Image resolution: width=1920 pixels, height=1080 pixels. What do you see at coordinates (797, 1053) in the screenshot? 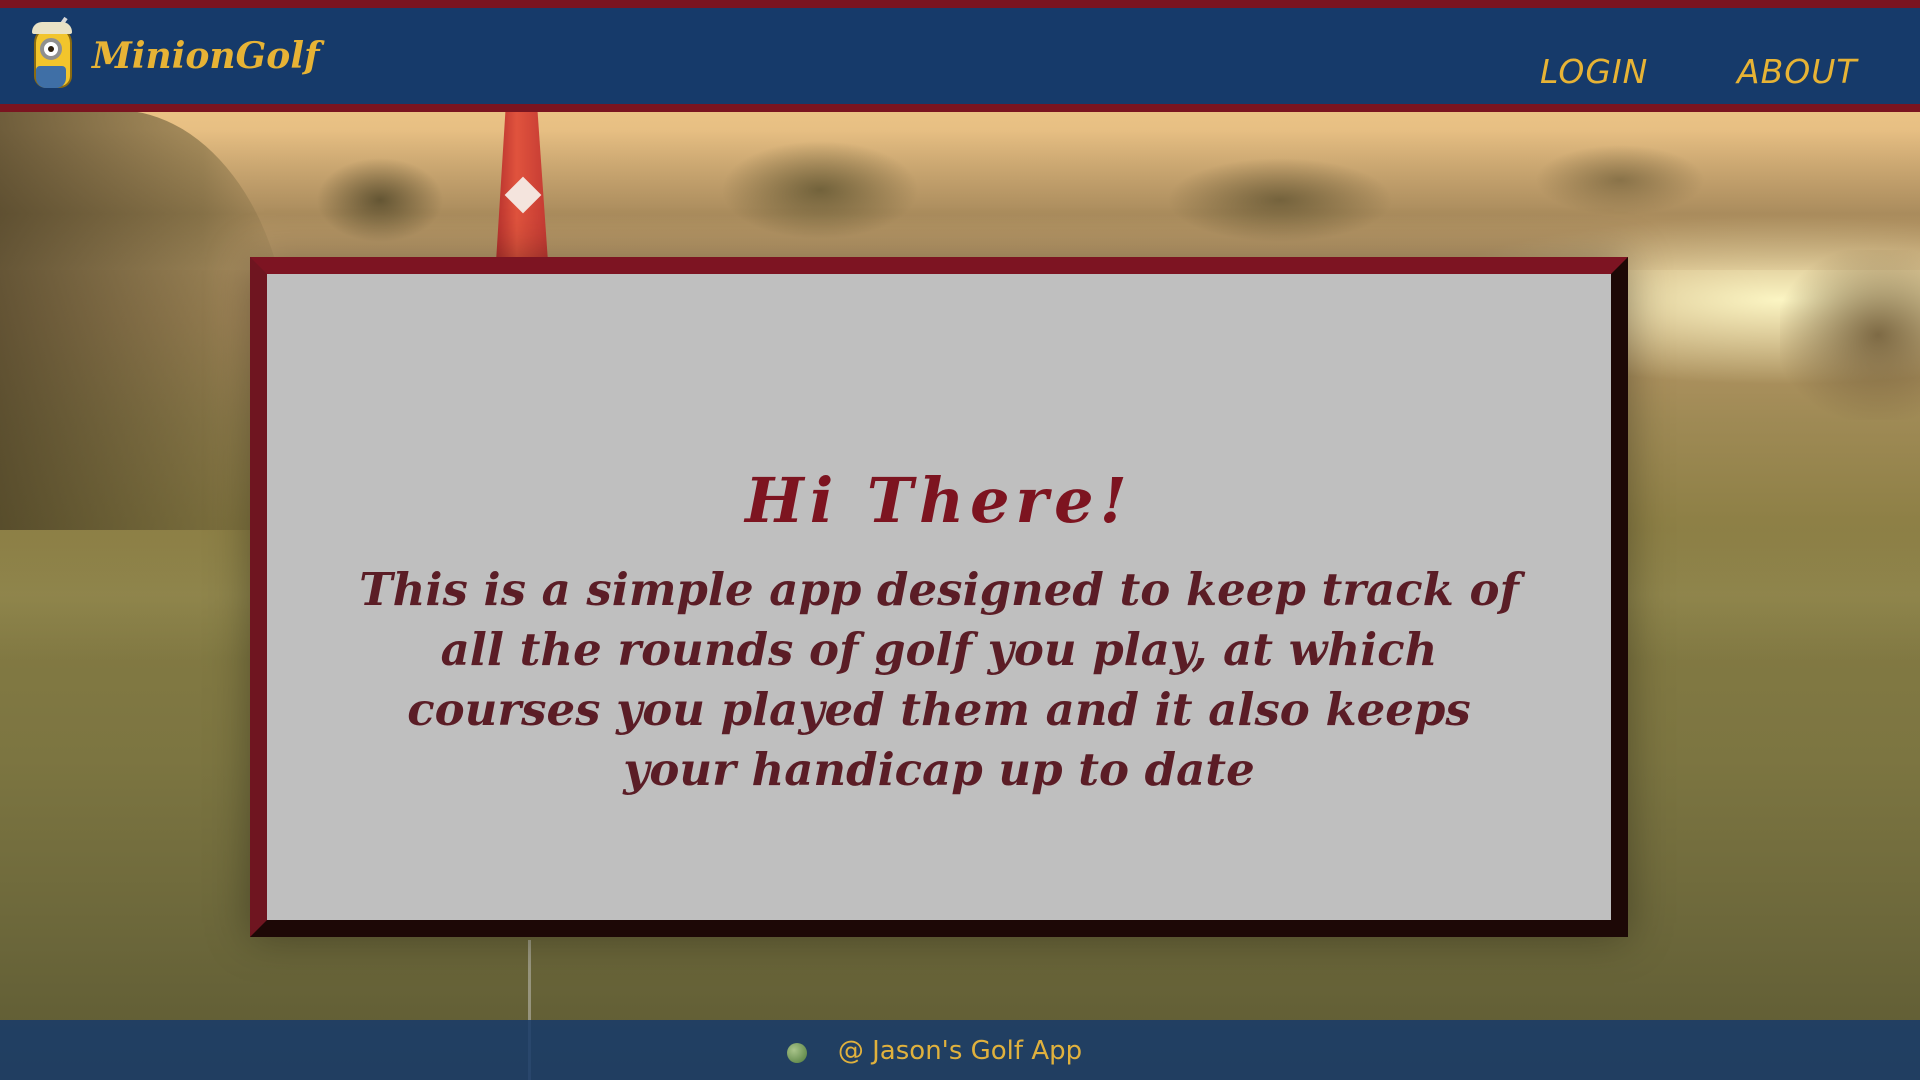
I see `golf-ball-decoration` at bounding box center [797, 1053].